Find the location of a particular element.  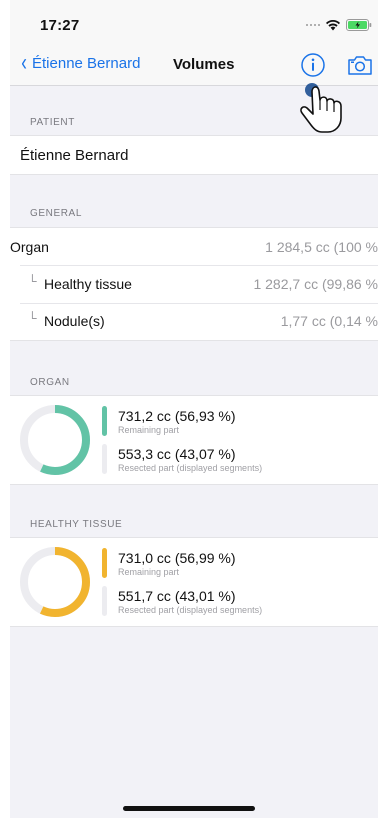

back-button: ‹ Étienne Bernard is located at coordinates (80, 62).